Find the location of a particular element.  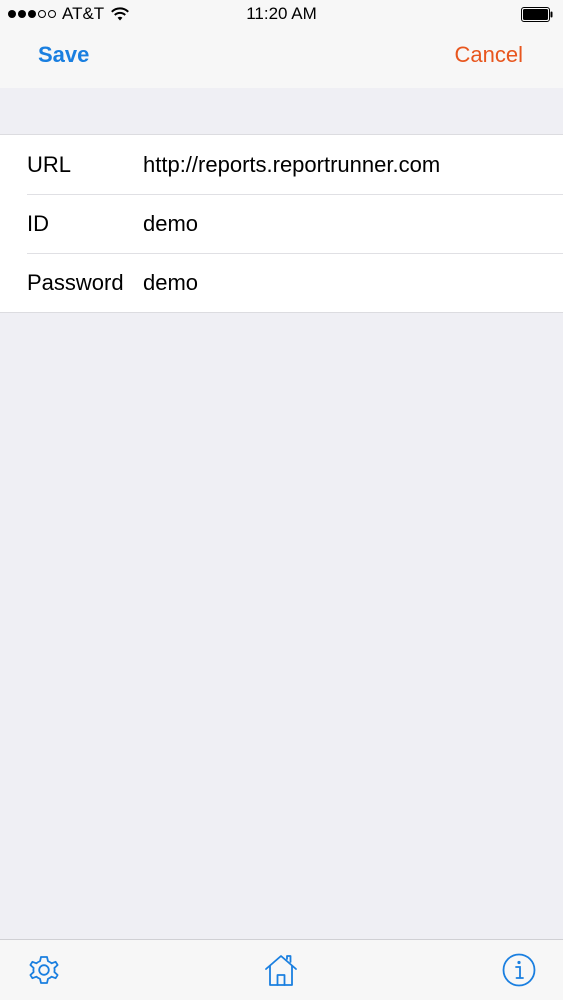

form-row-password: Password is located at coordinates (281, 282).